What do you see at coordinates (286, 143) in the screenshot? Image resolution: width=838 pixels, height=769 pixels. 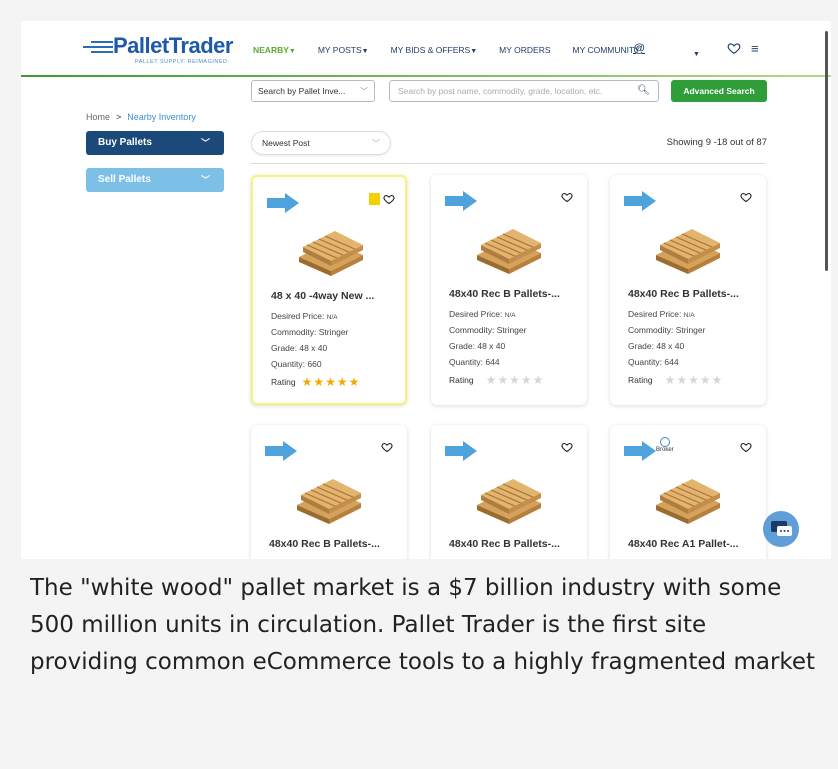 I see `sort-value: Newest Post` at bounding box center [286, 143].